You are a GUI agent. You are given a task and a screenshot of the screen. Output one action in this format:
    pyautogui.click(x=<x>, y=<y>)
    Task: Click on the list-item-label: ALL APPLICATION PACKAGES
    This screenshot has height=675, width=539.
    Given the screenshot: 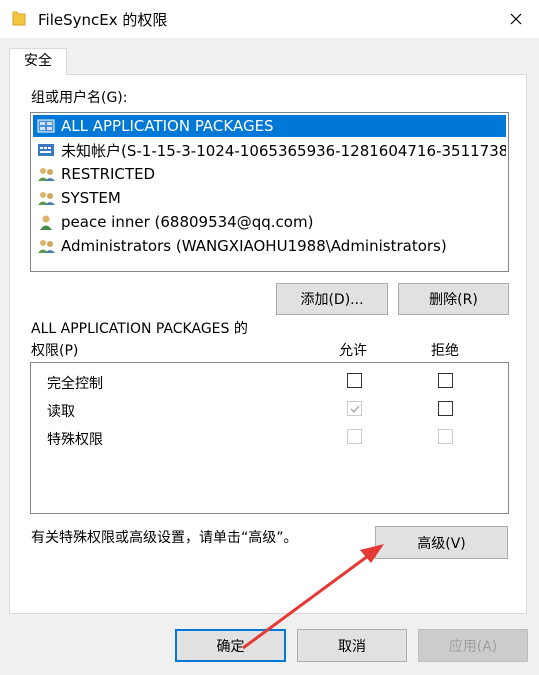 What is the action you would take?
    pyautogui.click(x=167, y=126)
    